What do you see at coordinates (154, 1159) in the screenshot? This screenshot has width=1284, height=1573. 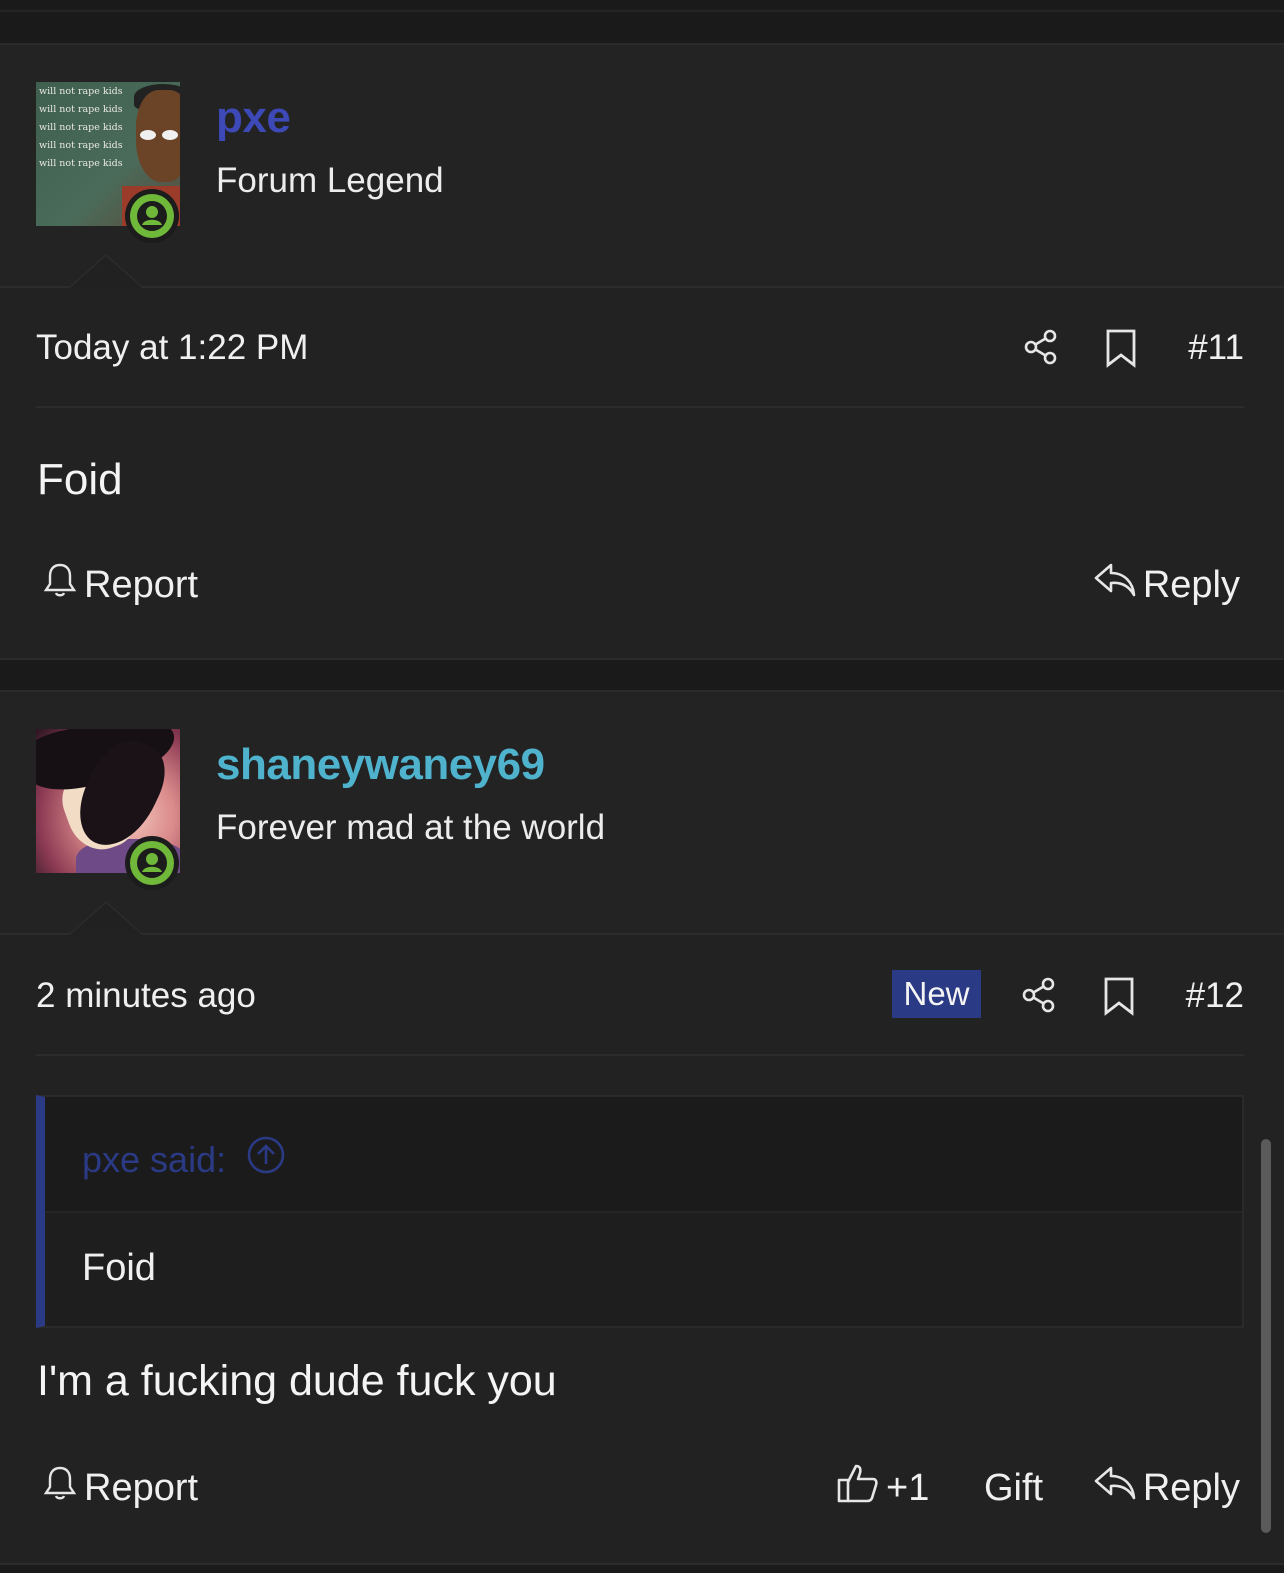 I see `quote-author: pxe said:` at bounding box center [154, 1159].